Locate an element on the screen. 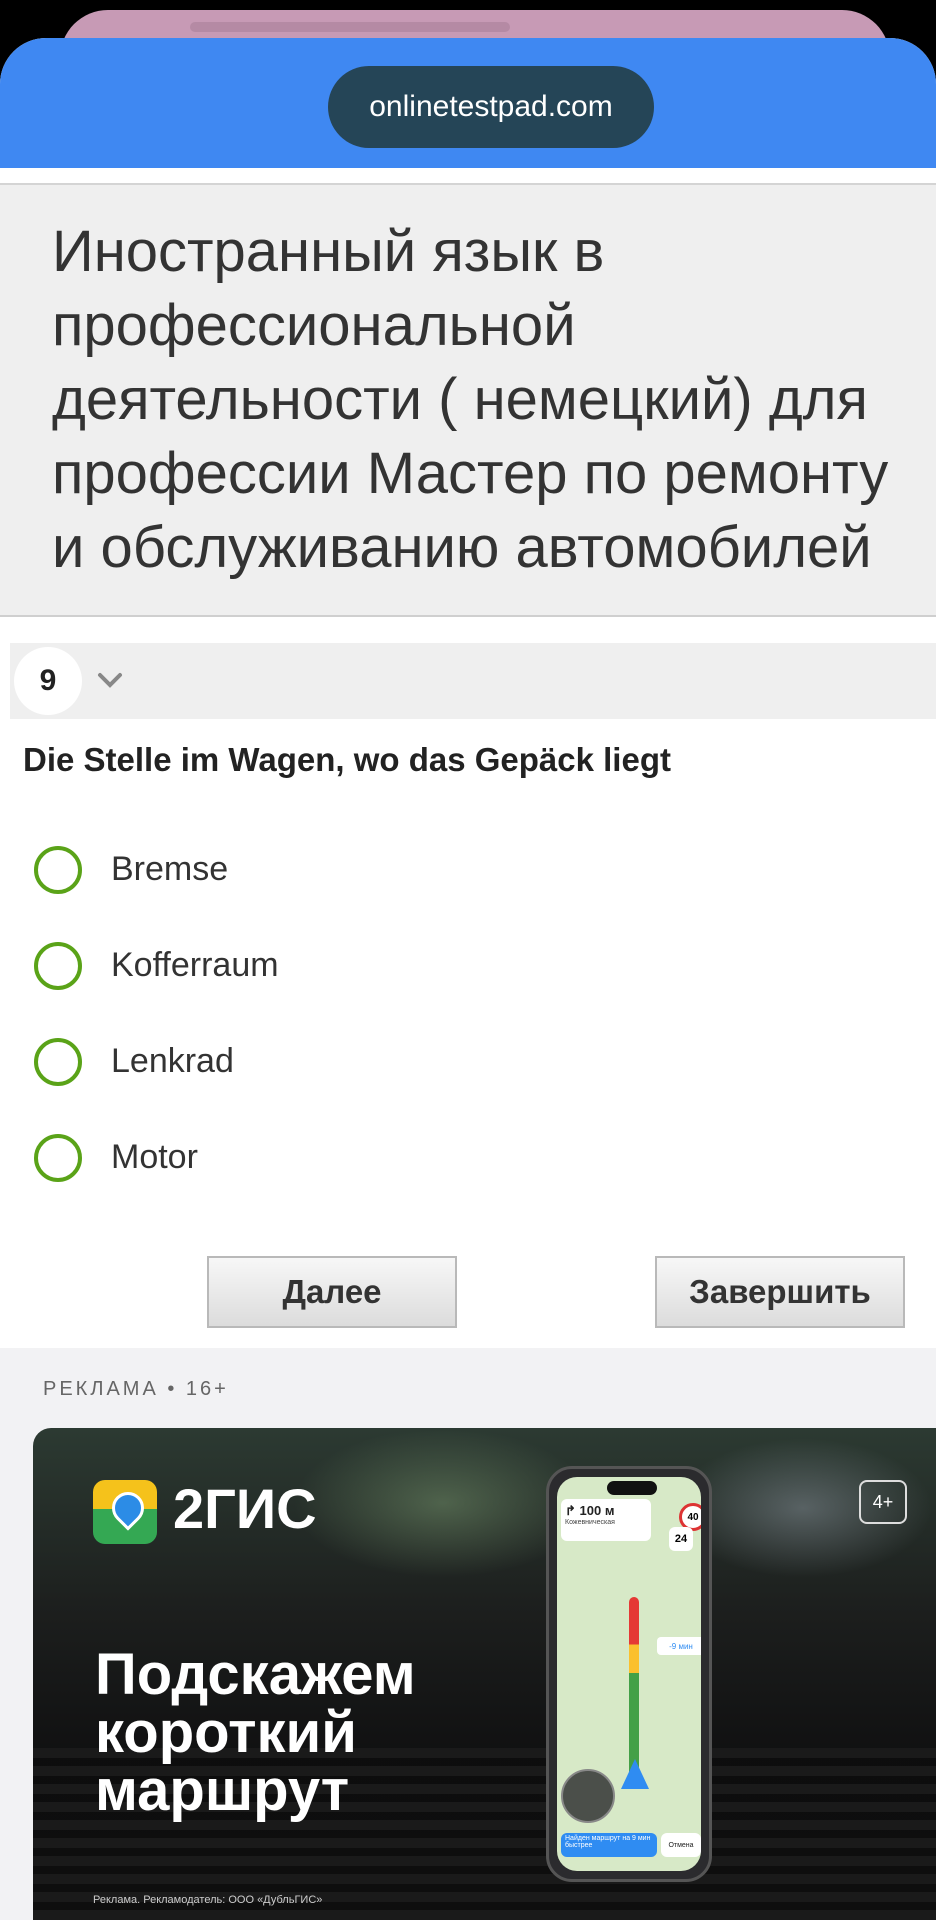  distance-value: 100 is located at coordinates (590, 1510).